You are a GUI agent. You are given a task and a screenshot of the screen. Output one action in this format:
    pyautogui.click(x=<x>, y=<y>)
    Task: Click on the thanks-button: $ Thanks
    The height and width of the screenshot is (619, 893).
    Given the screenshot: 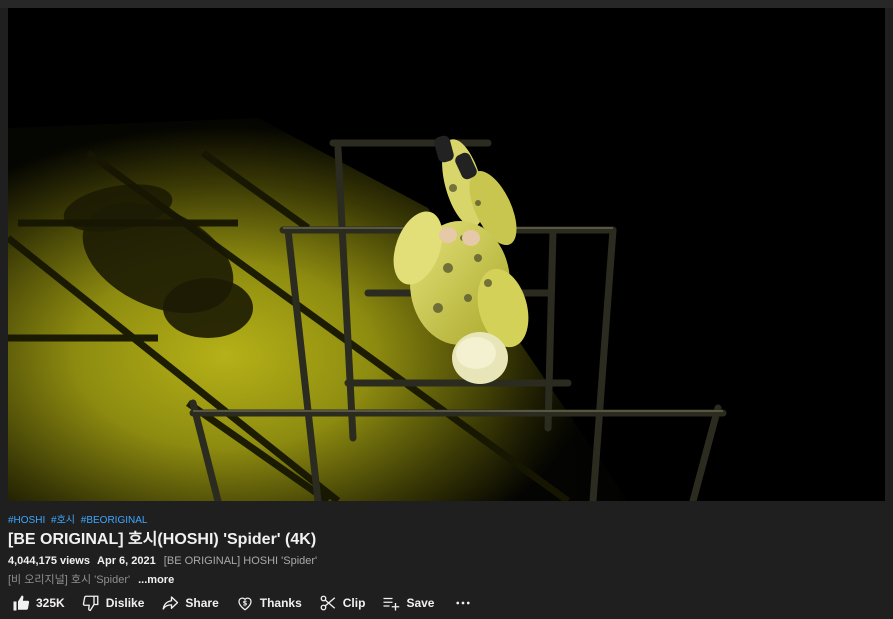 What is the action you would take?
    pyautogui.click(x=269, y=603)
    